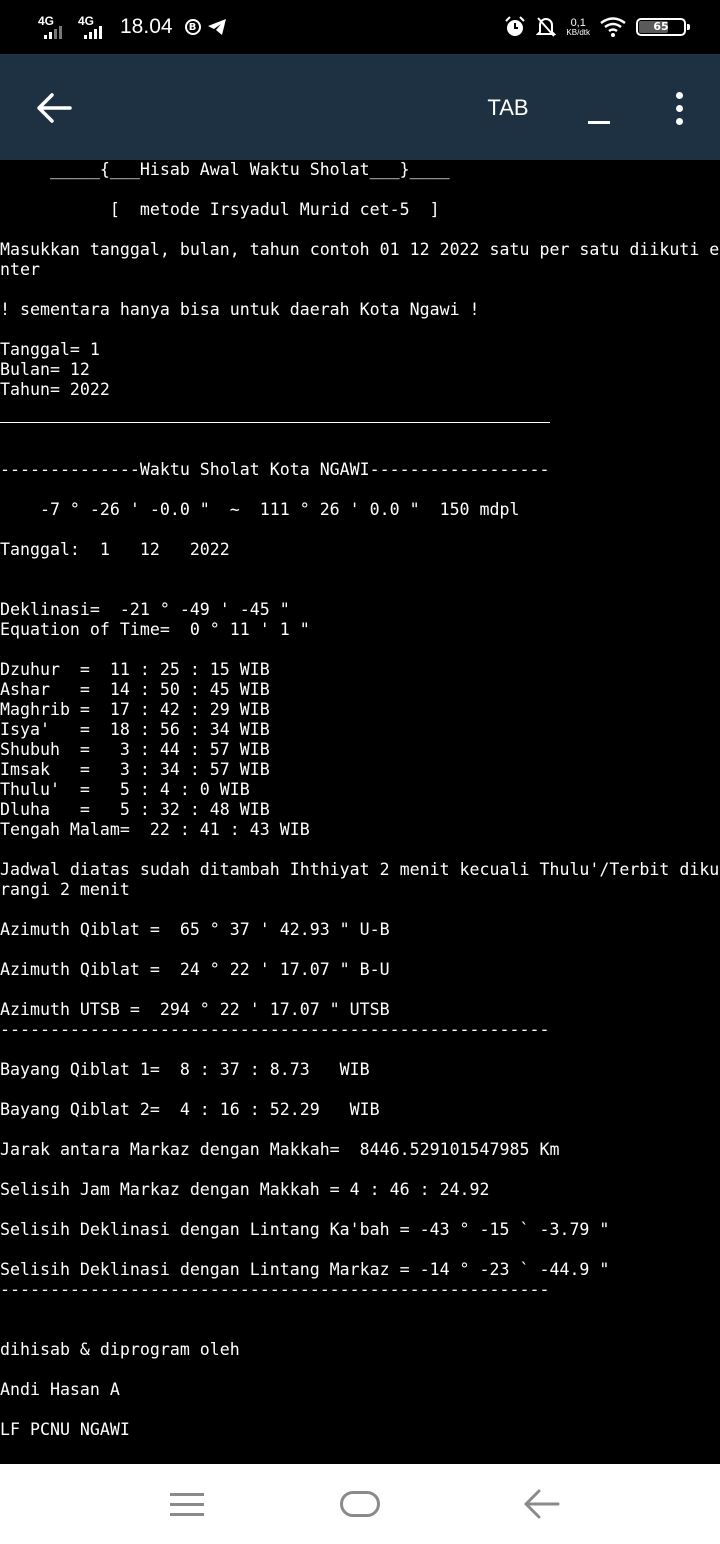 The image size is (720, 1544). Describe the element at coordinates (45, 369) in the screenshot. I see `input-bulan: Bulan= 12` at that location.